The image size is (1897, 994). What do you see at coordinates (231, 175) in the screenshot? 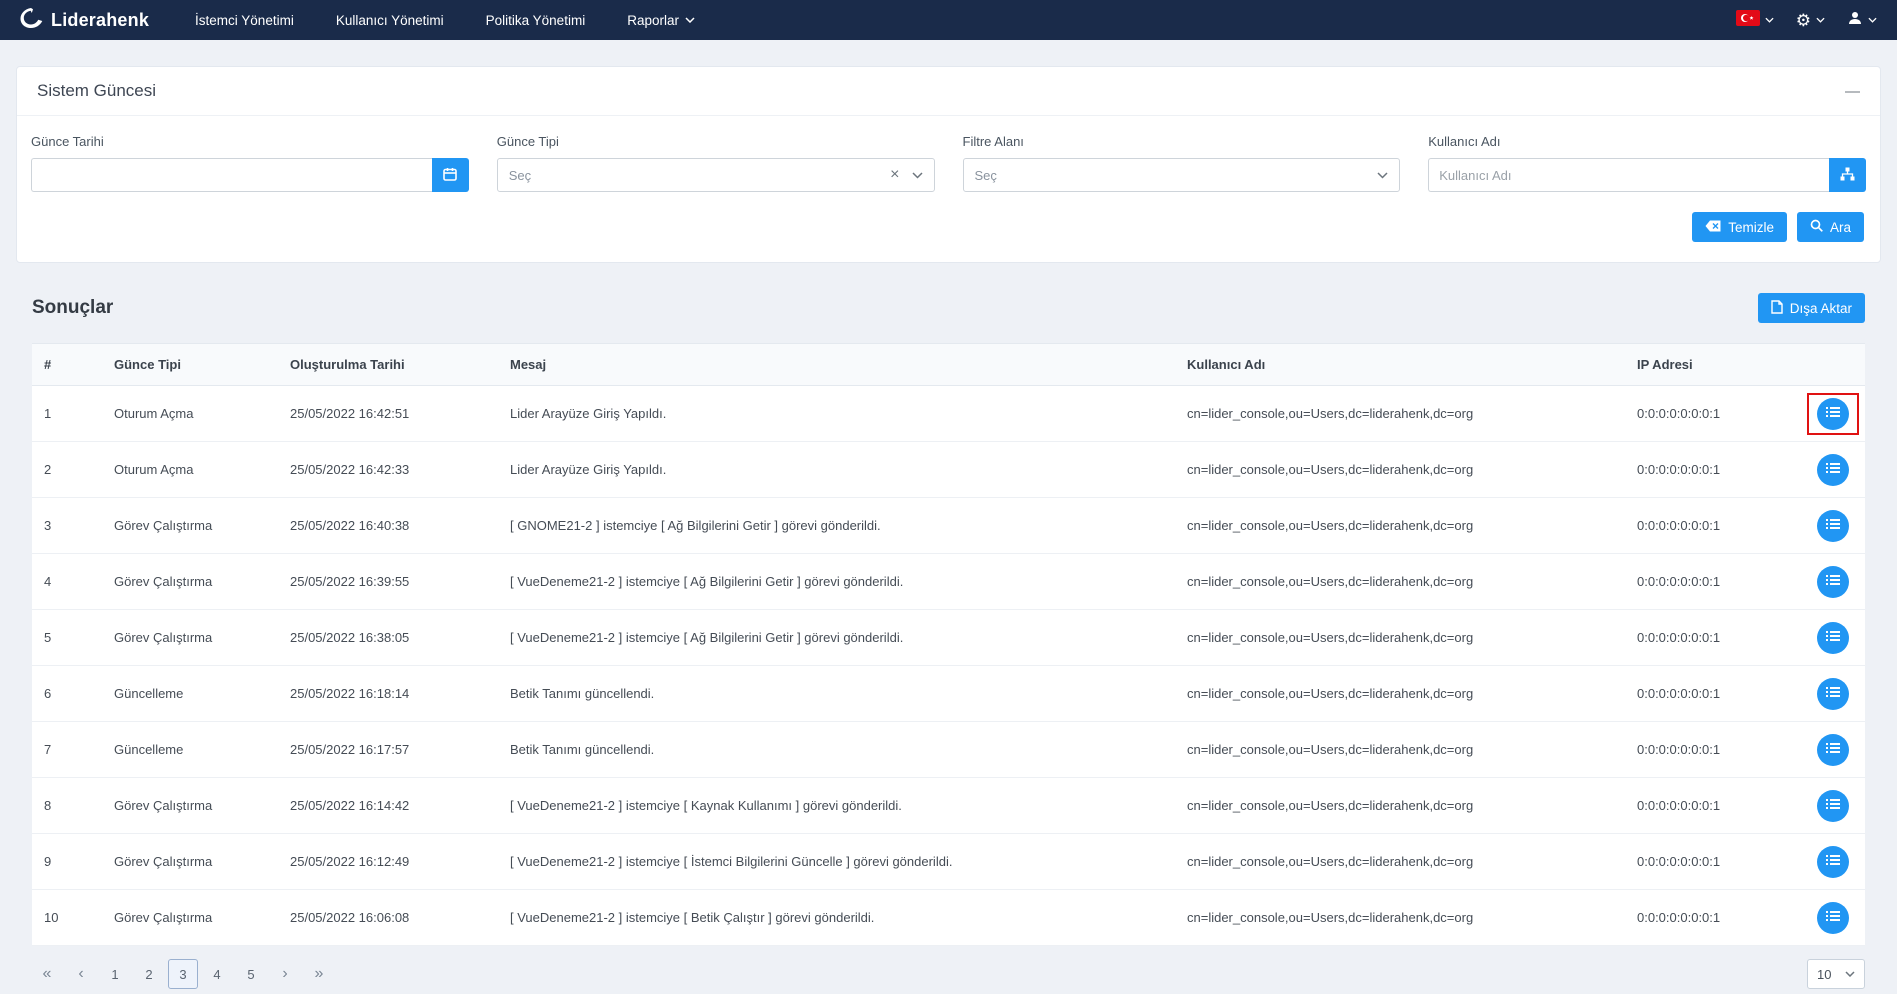
I see `date-input` at bounding box center [231, 175].